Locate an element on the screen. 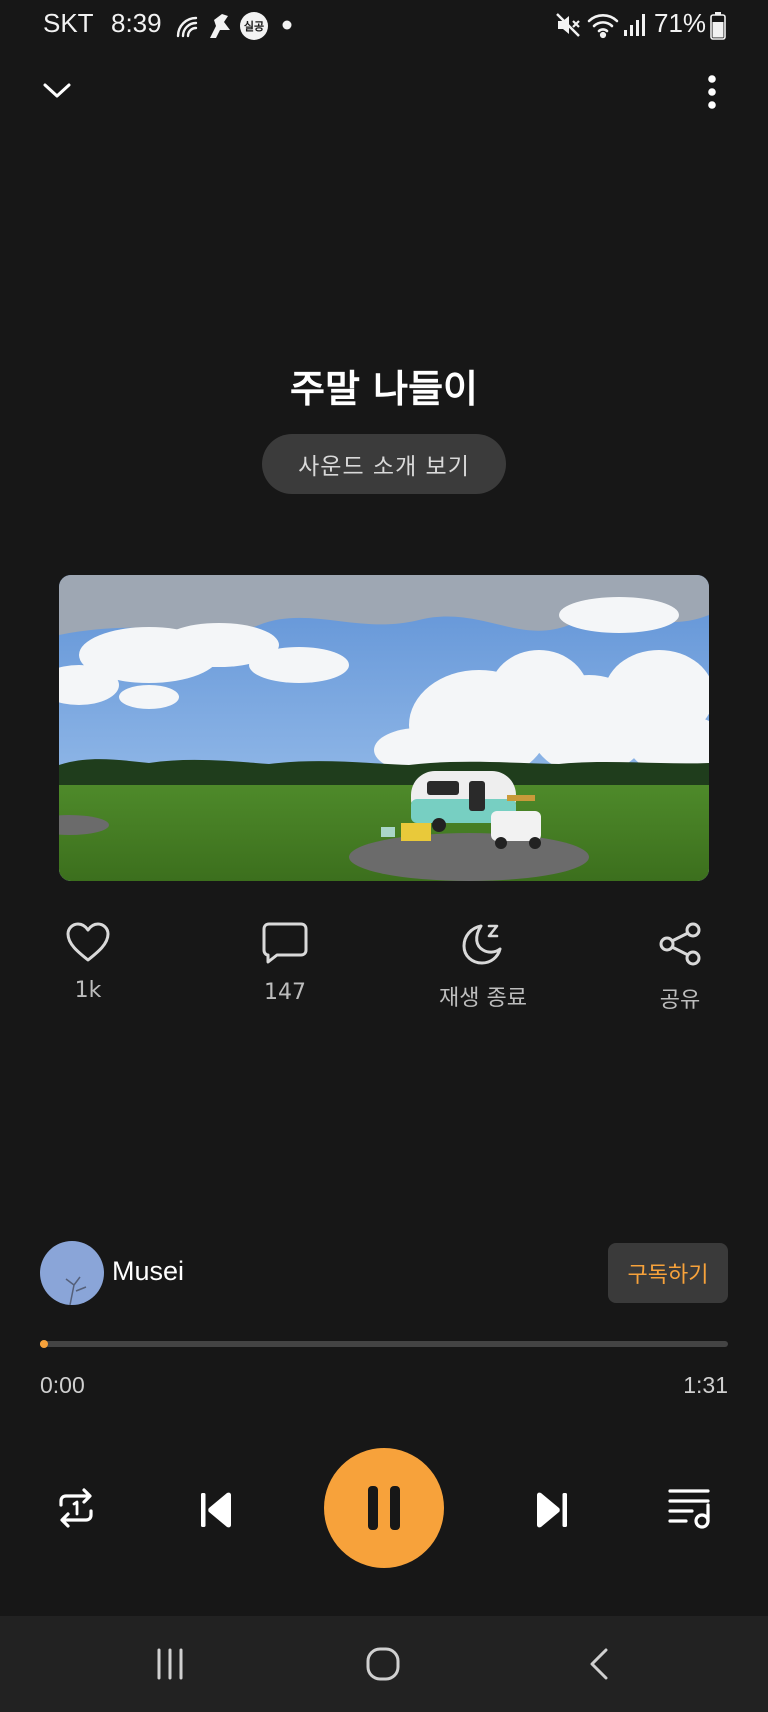 This screenshot has width=768, height=1712. progress-bar is located at coordinates (384, 1344).